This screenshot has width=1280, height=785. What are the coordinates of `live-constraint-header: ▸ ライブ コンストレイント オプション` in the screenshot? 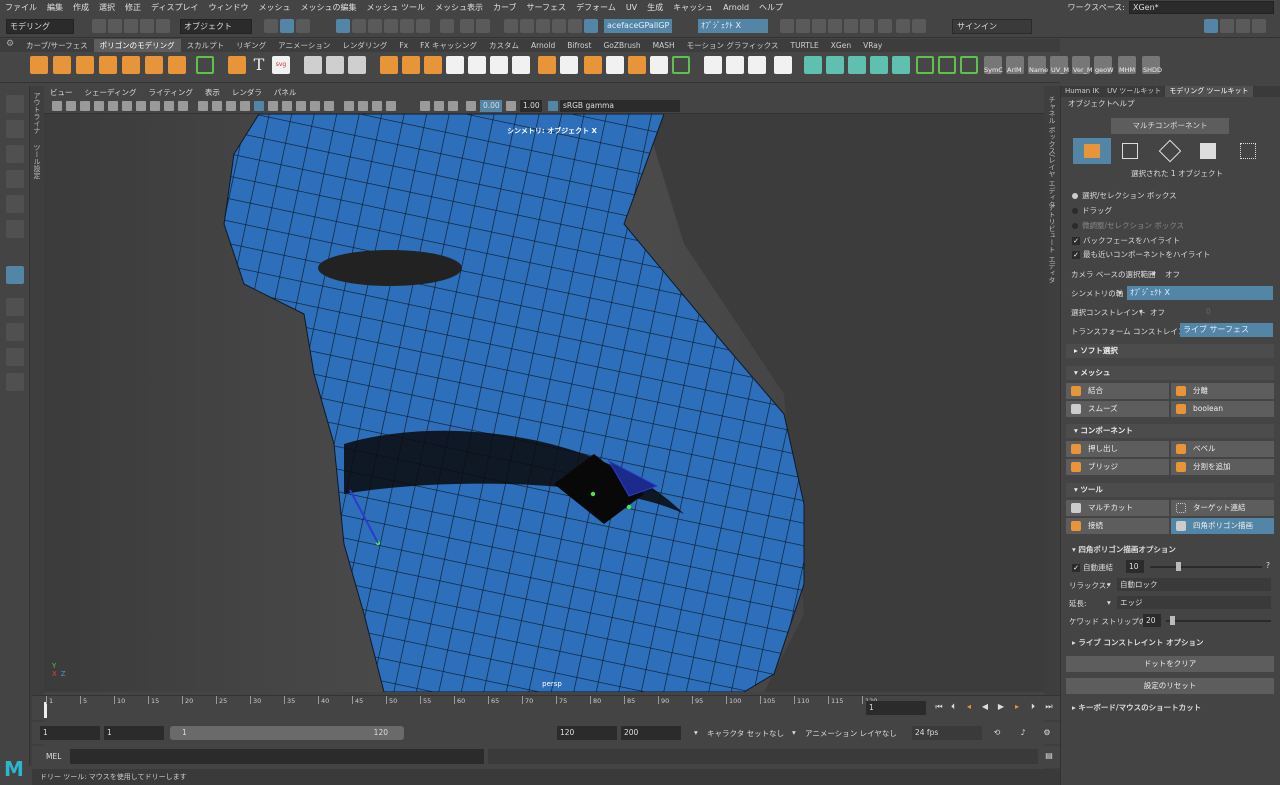 It's located at (1137, 642).